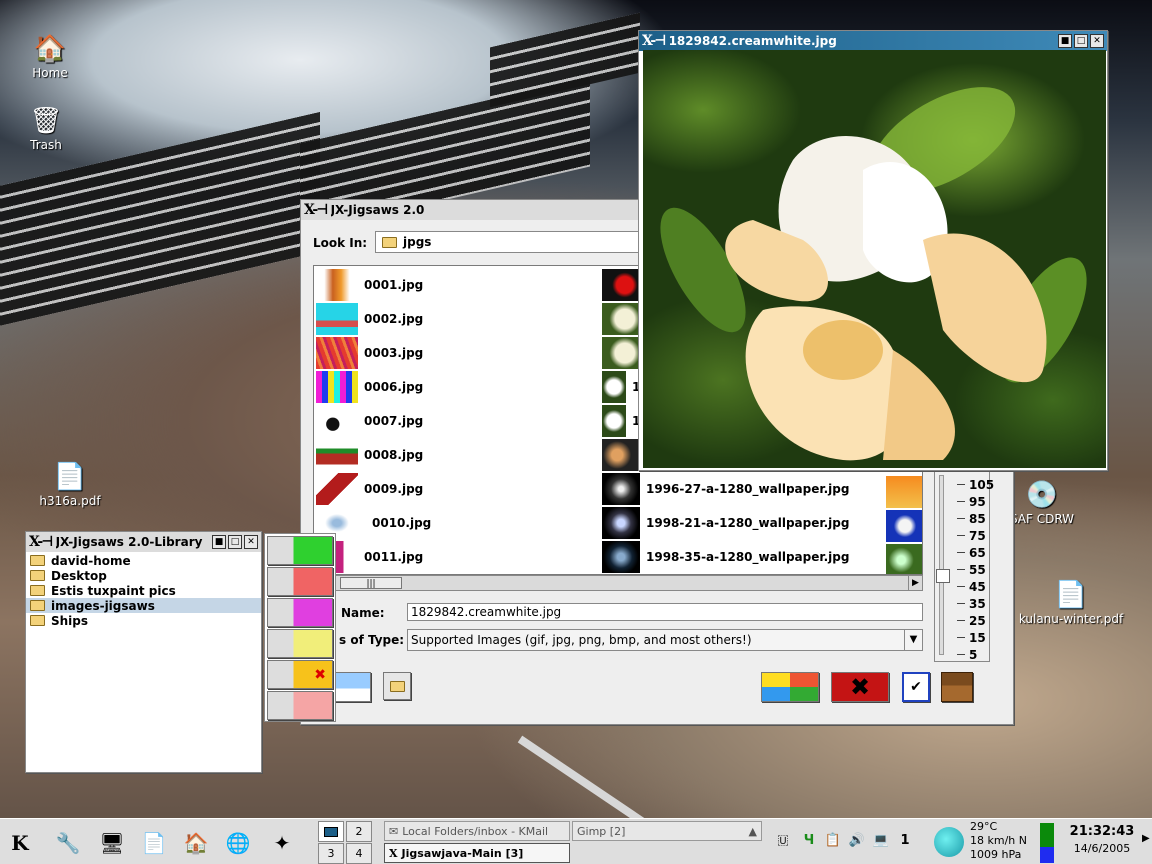 The height and width of the screenshot is (864, 1152). Describe the element at coordinates (667, 831) in the screenshot. I see `task-gimp: Gimp [2] ▲` at that location.